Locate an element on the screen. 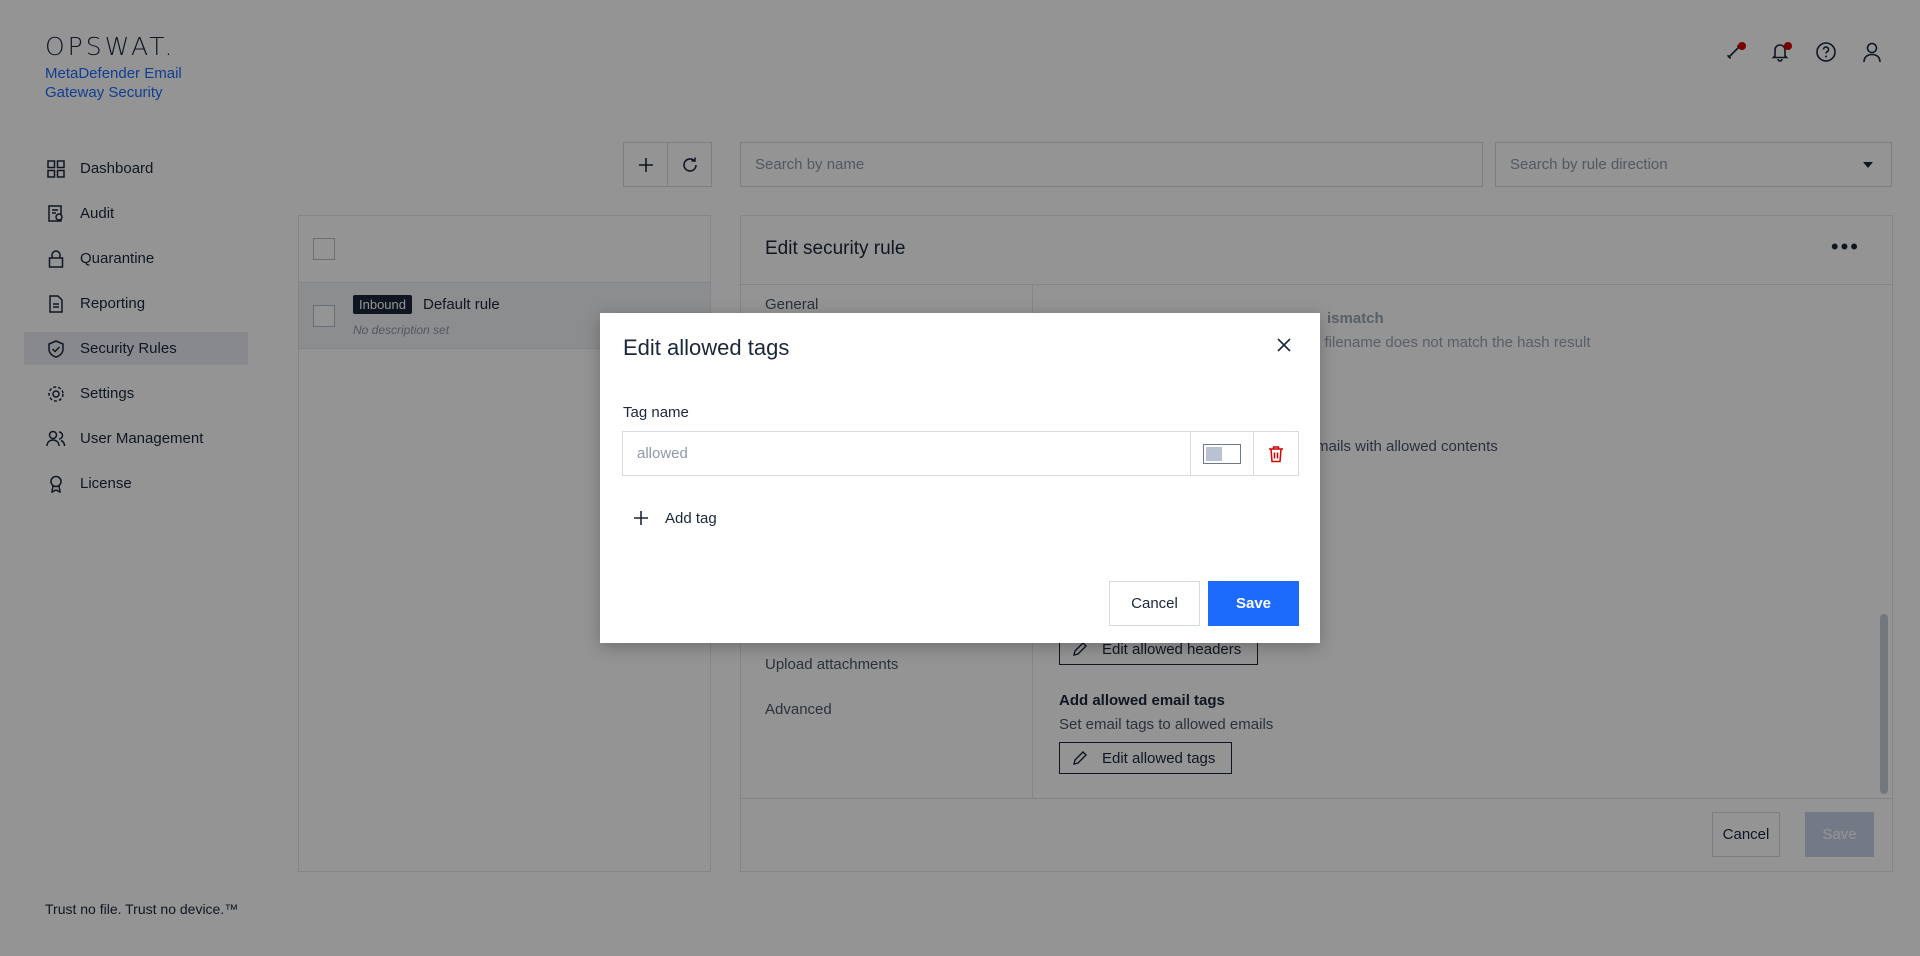 This screenshot has width=1920, height=956. add-tag-button: Add tag is located at coordinates (674, 518).